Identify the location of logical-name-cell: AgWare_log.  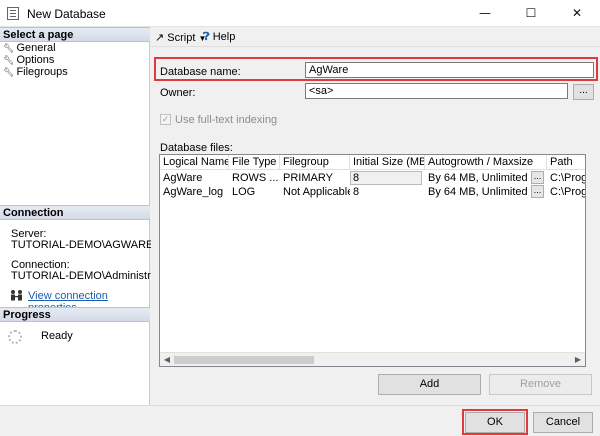
(194, 192).